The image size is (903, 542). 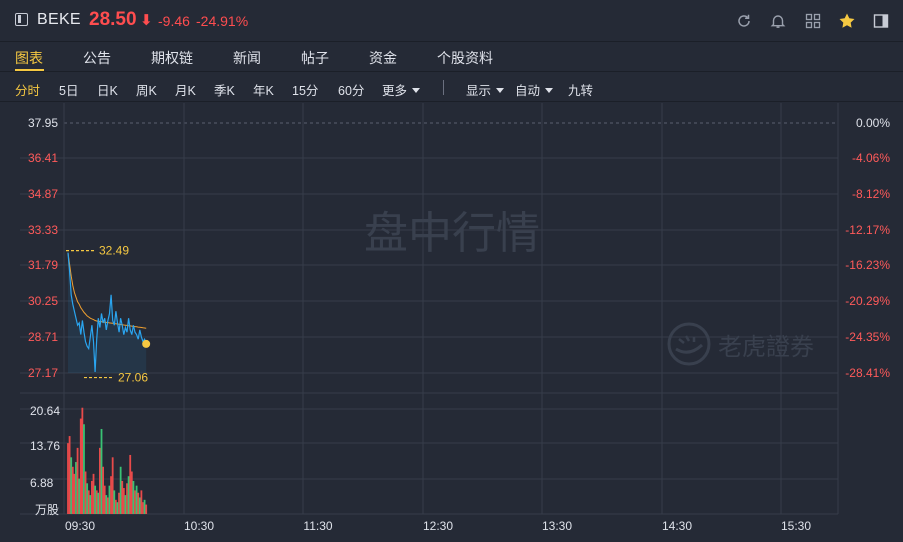 What do you see at coordinates (766, 347) in the screenshot?
I see `watermark-brand: 老虎證券` at bounding box center [766, 347].